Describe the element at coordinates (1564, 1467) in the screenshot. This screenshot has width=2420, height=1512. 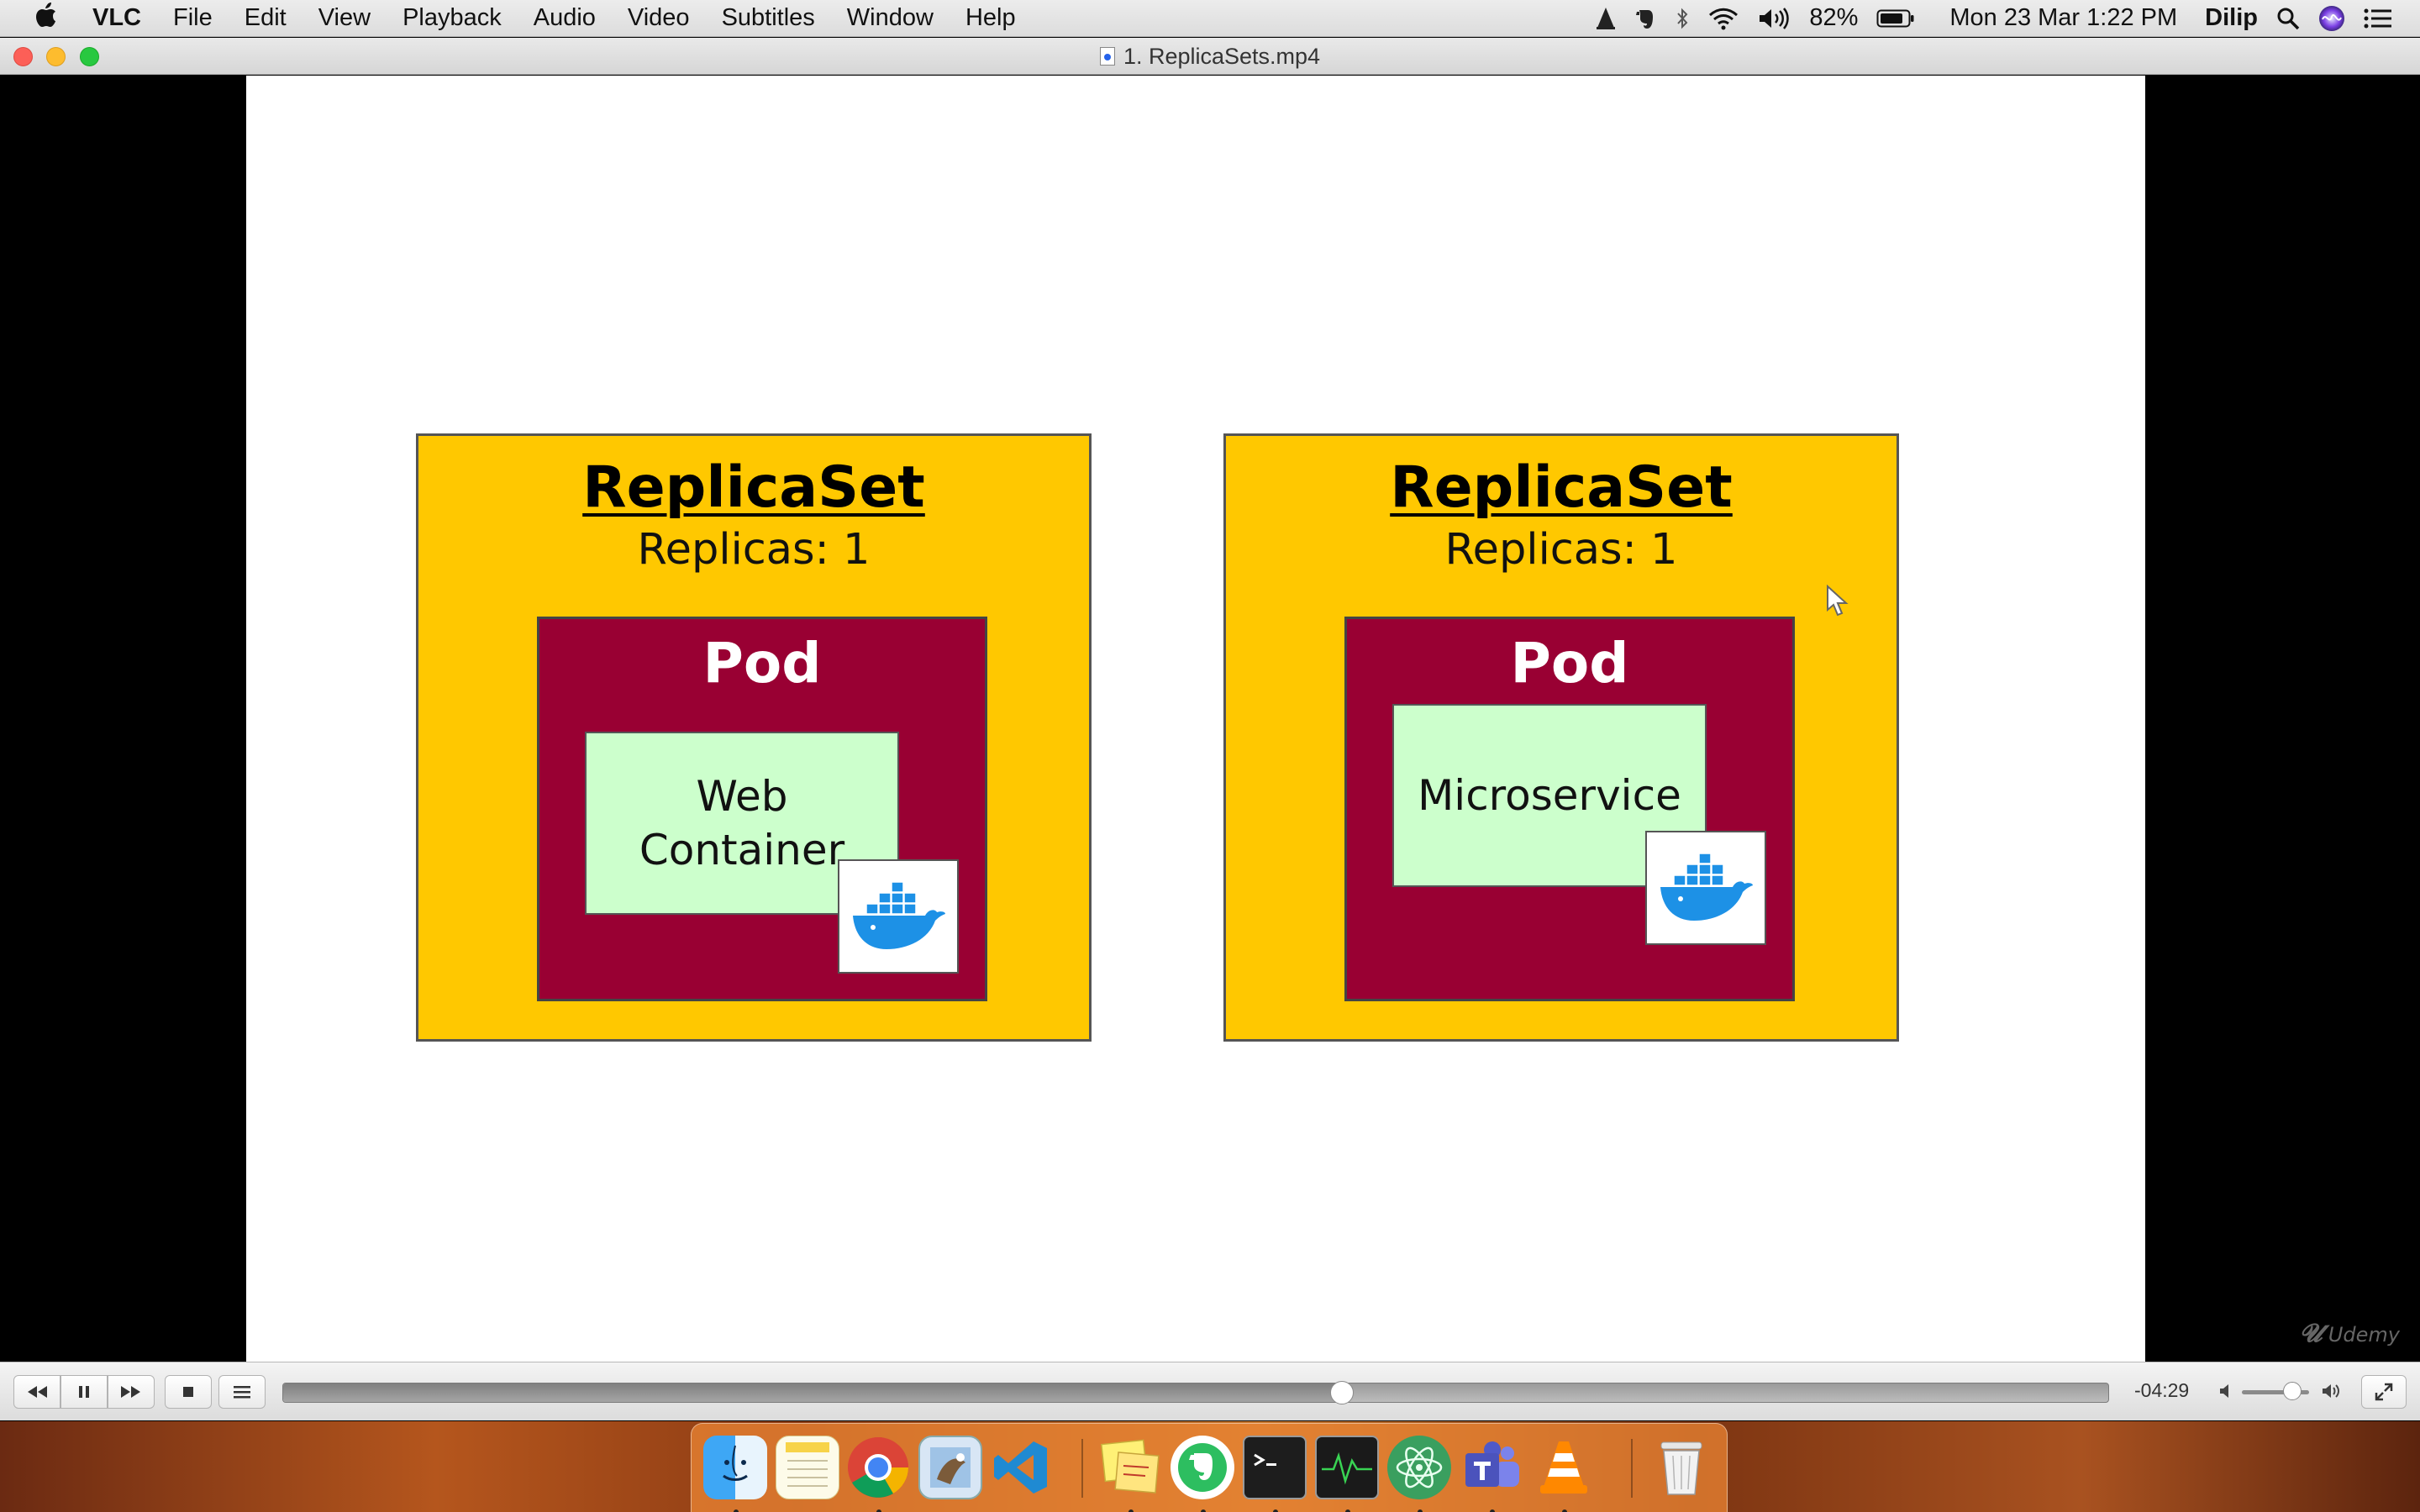
I see `vlc-icon` at that location.